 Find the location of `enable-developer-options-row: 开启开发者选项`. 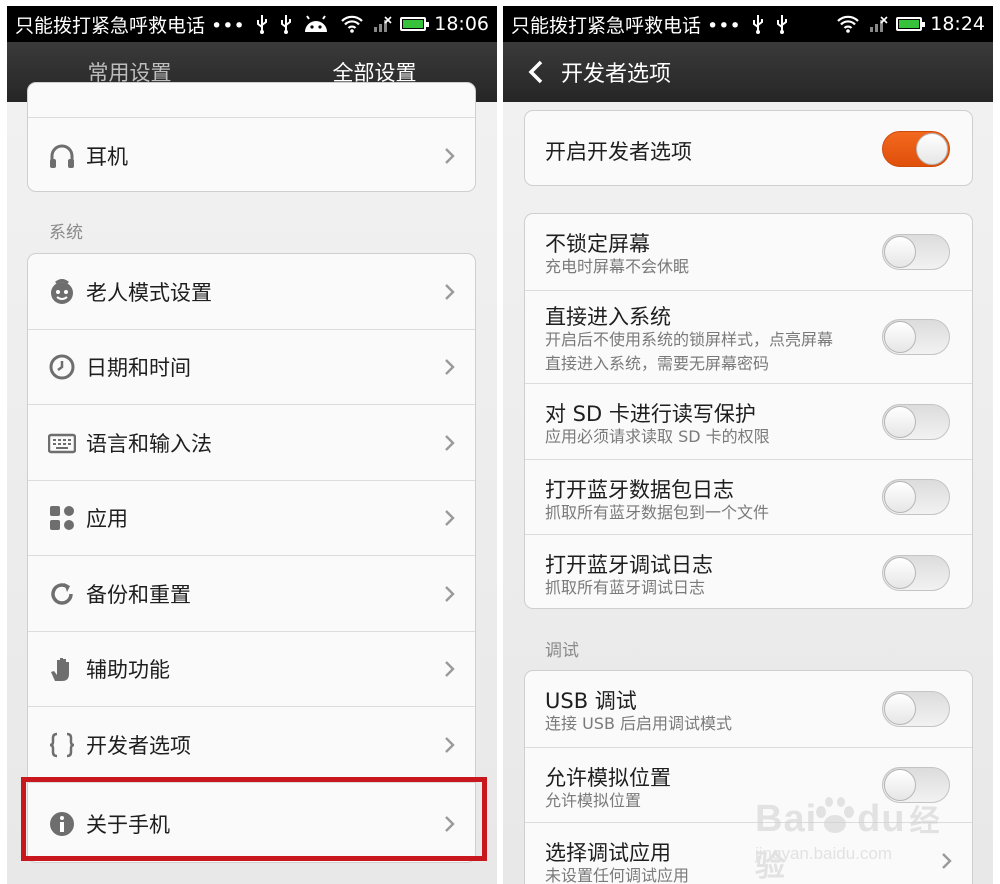

enable-developer-options-row: 开启开发者选项 is located at coordinates (748, 148).